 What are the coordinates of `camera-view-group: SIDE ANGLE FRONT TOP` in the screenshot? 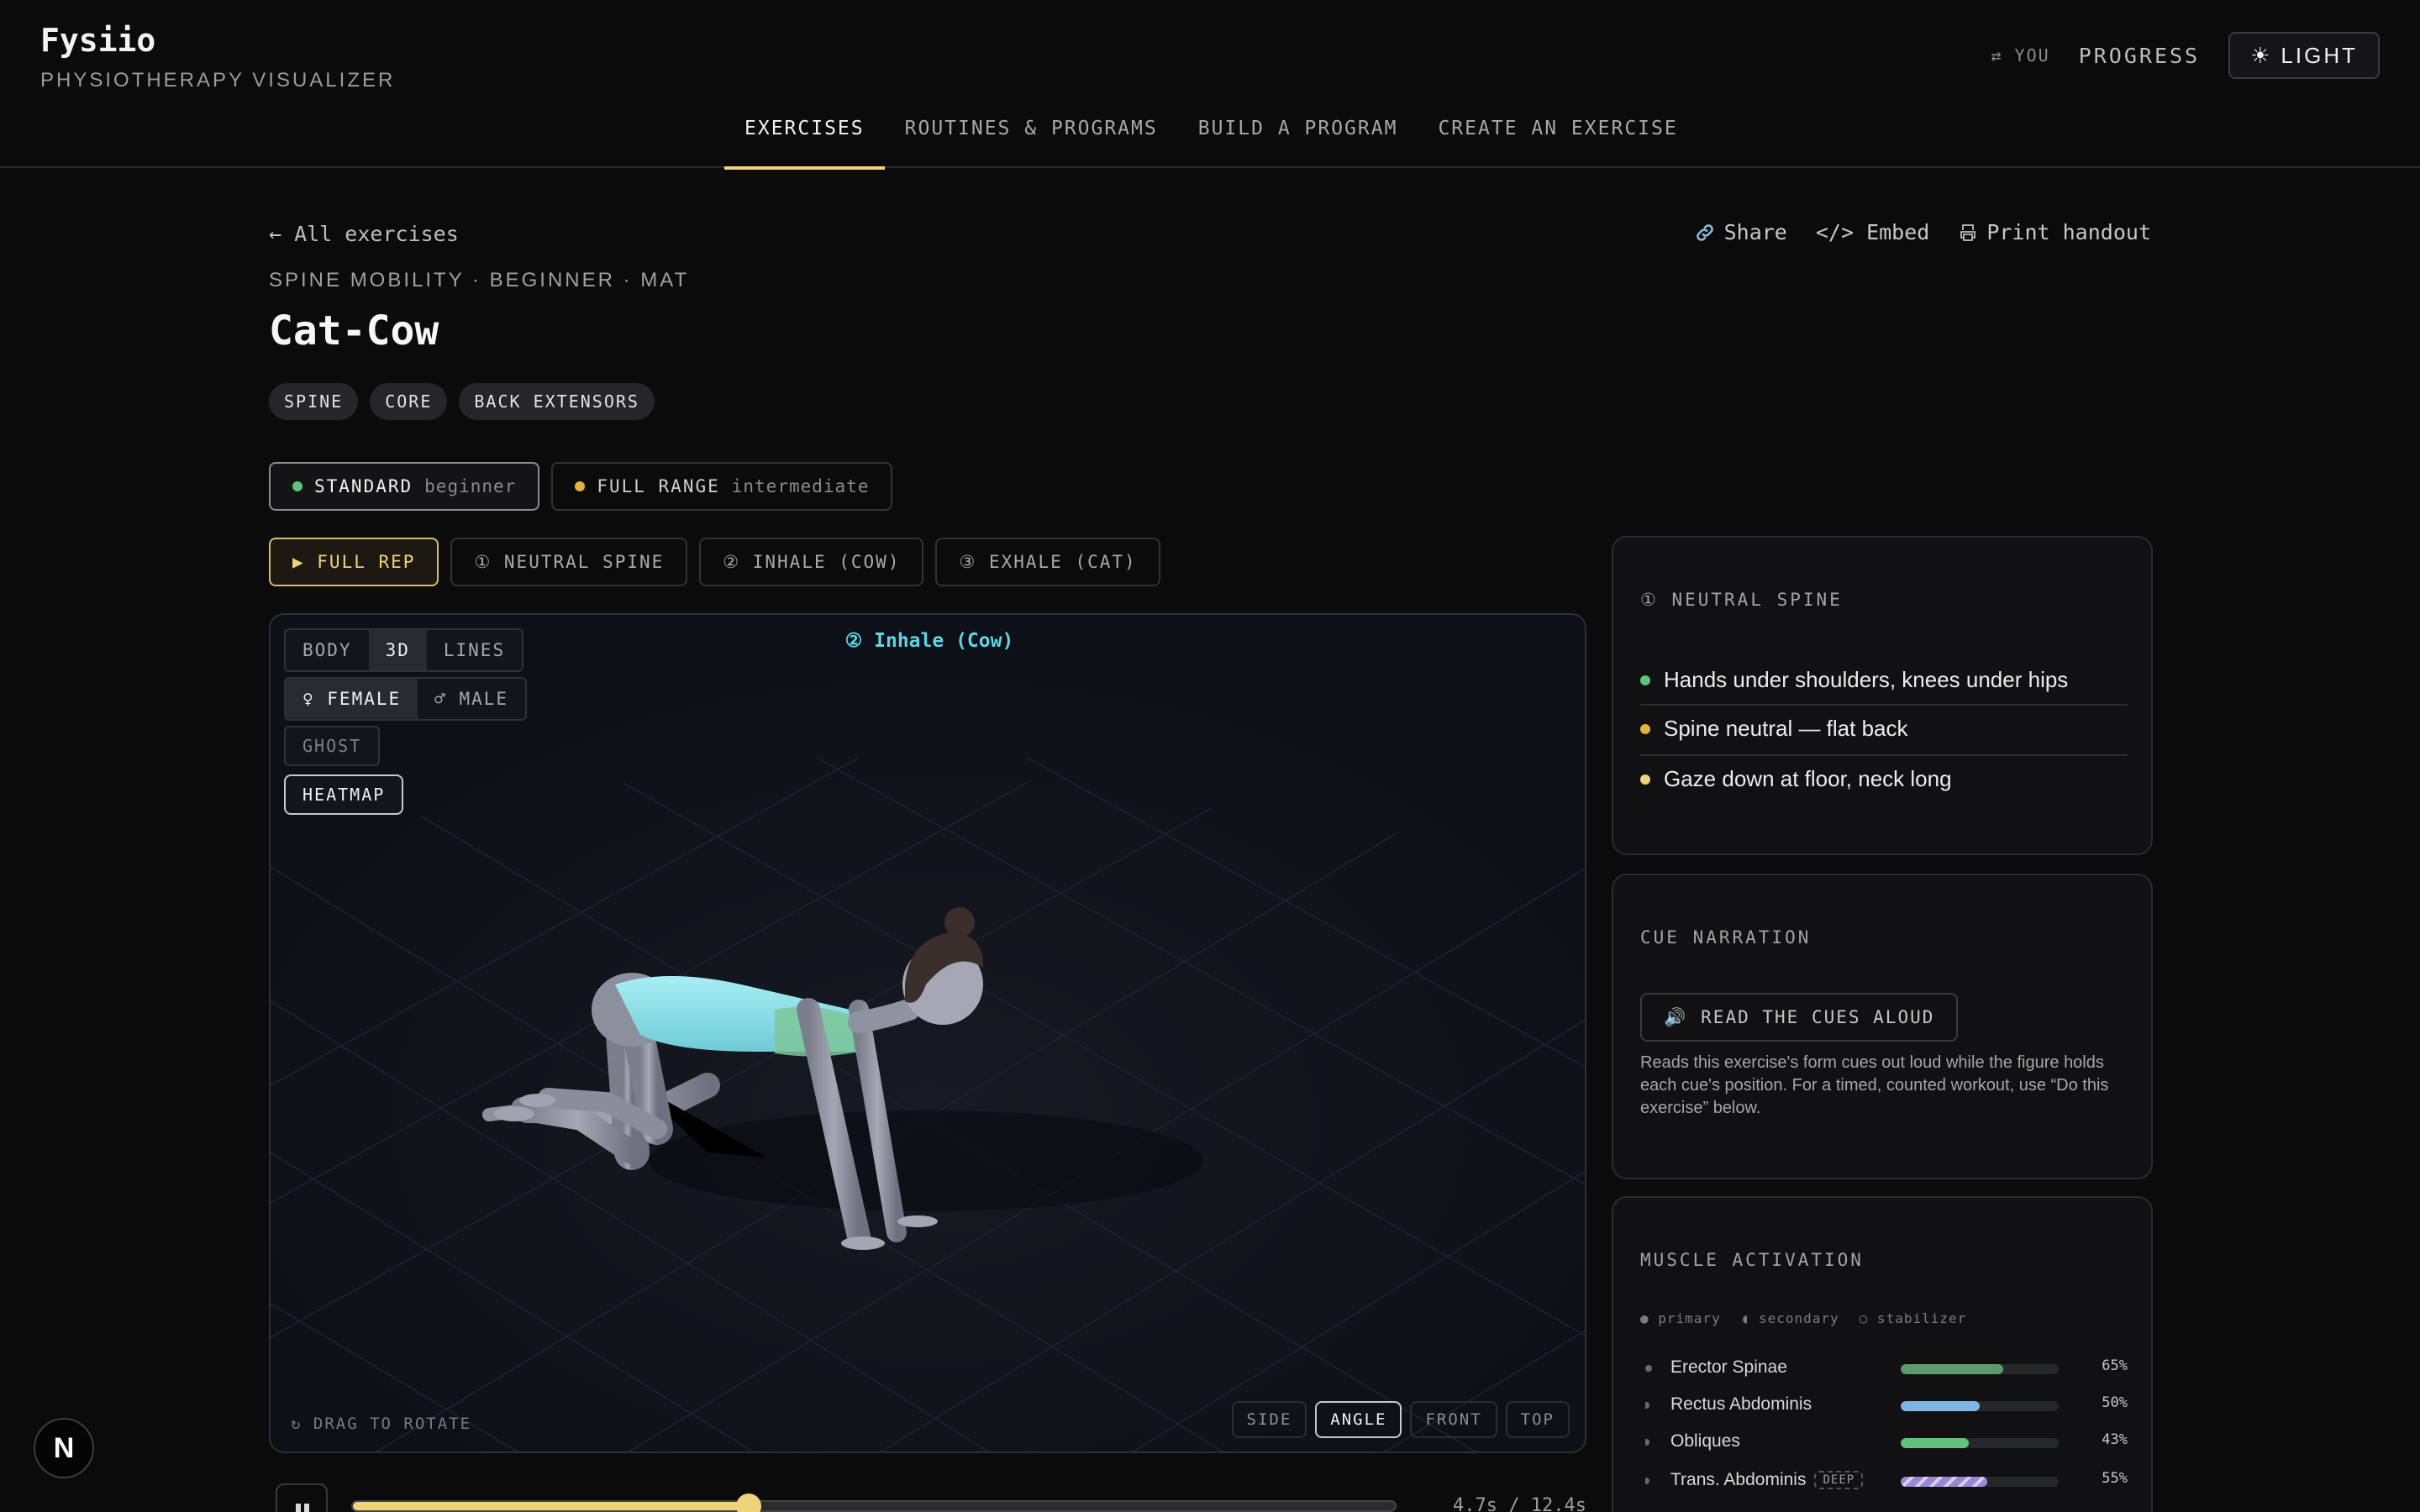 It's located at (1401, 1419).